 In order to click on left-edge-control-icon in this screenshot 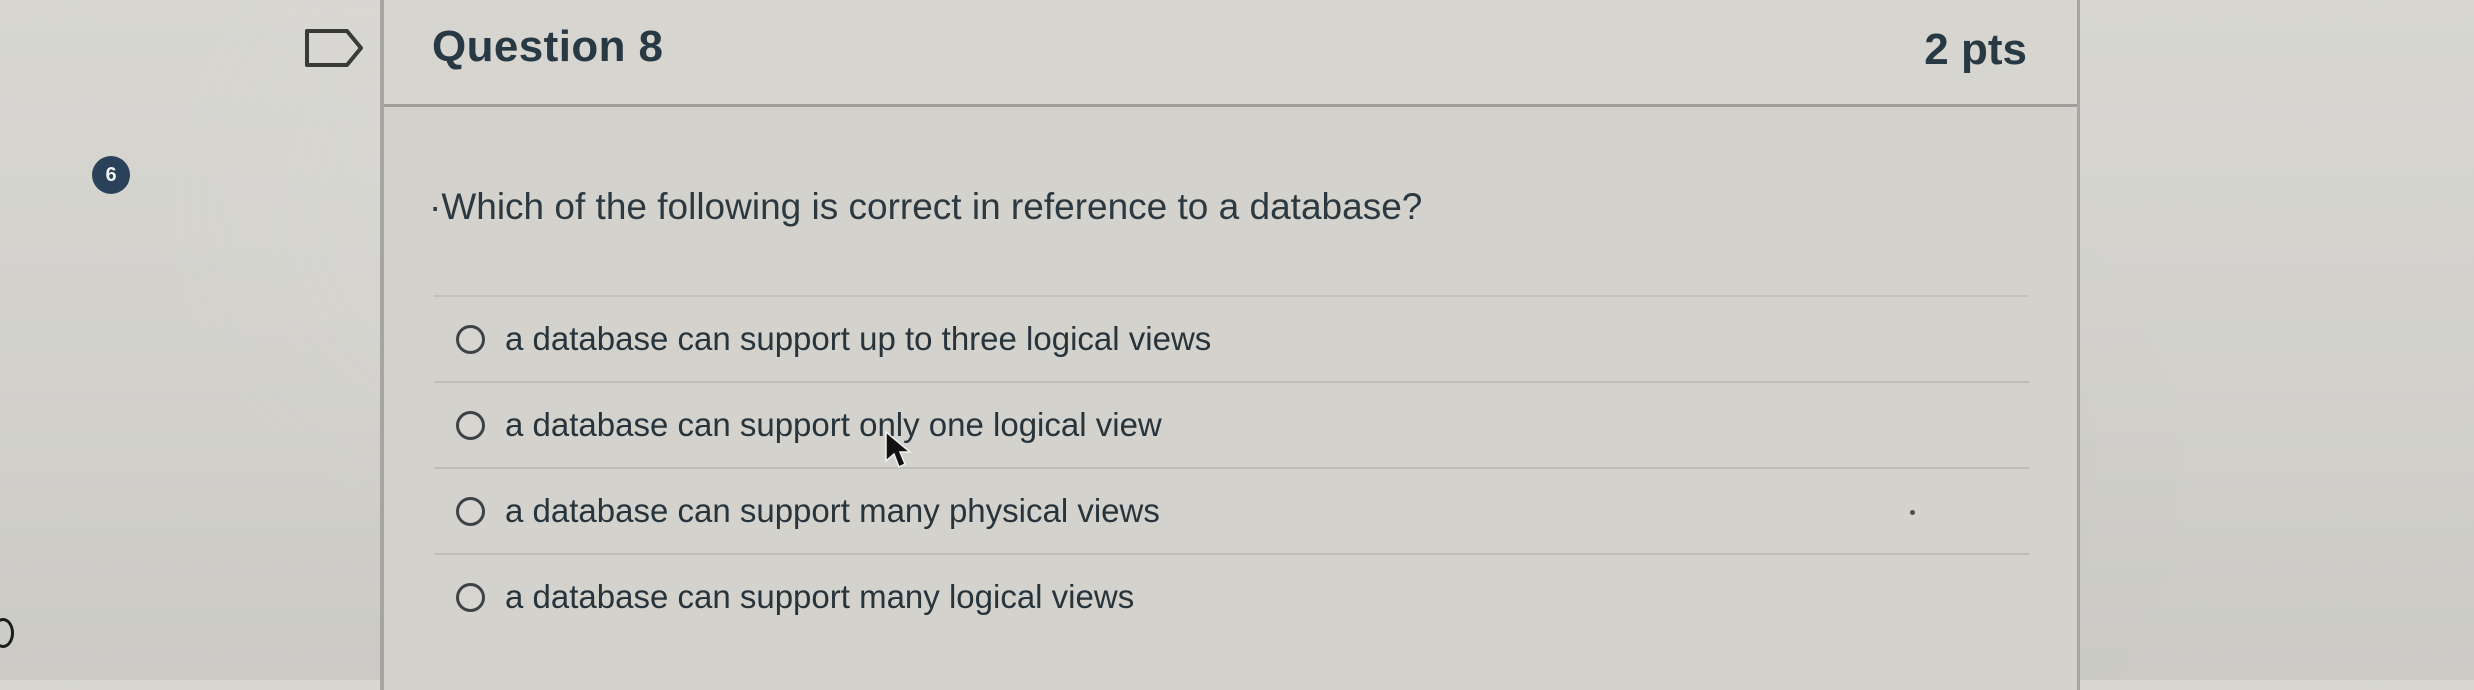, I will do `click(7, 633)`.